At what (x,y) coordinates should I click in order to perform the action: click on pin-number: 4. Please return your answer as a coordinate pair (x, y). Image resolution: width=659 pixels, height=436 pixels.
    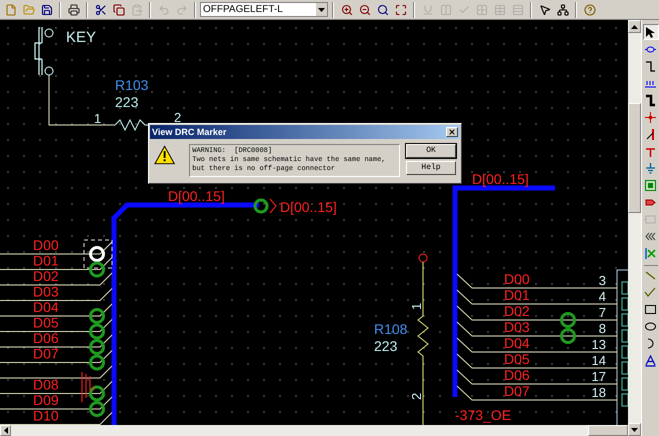
    Looking at the image, I should click on (602, 296).